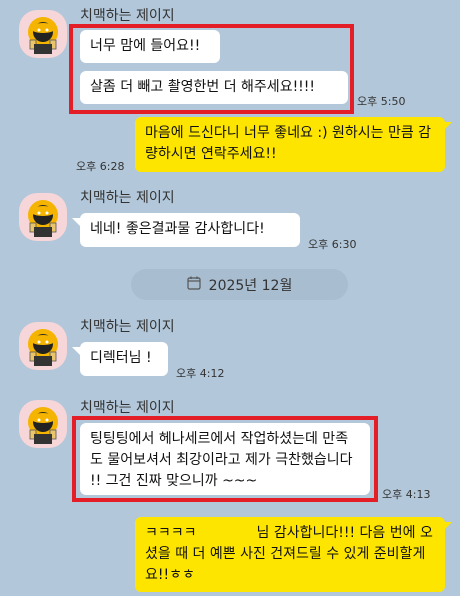 The width and height of the screenshot is (460, 596). What do you see at coordinates (171, 533) in the screenshot?
I see `message-prefix: ㅋㅋㅋㅋ` at bounding box center [171, 533].